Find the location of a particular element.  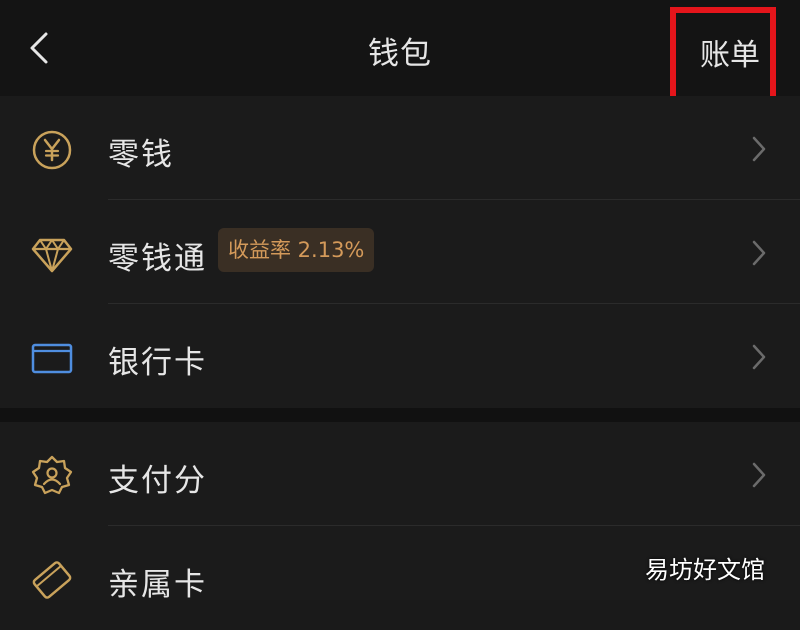

list-item-label: 银行卡 is located at coordinates (157, 363).